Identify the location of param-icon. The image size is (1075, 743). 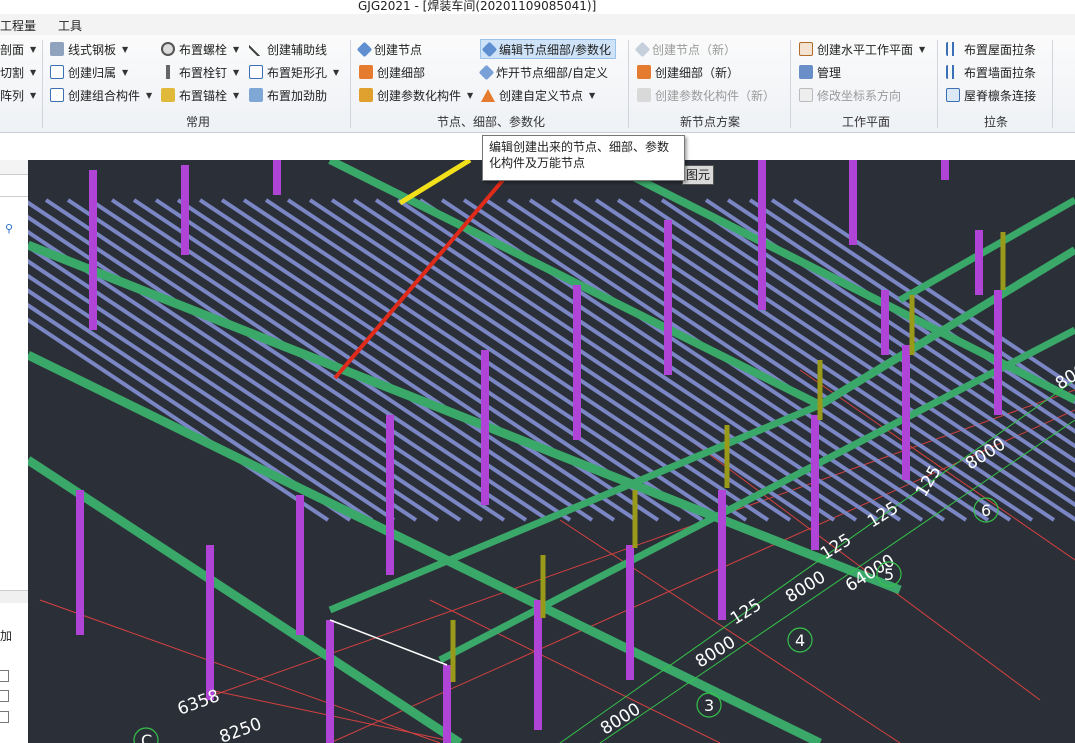
(366, 95).